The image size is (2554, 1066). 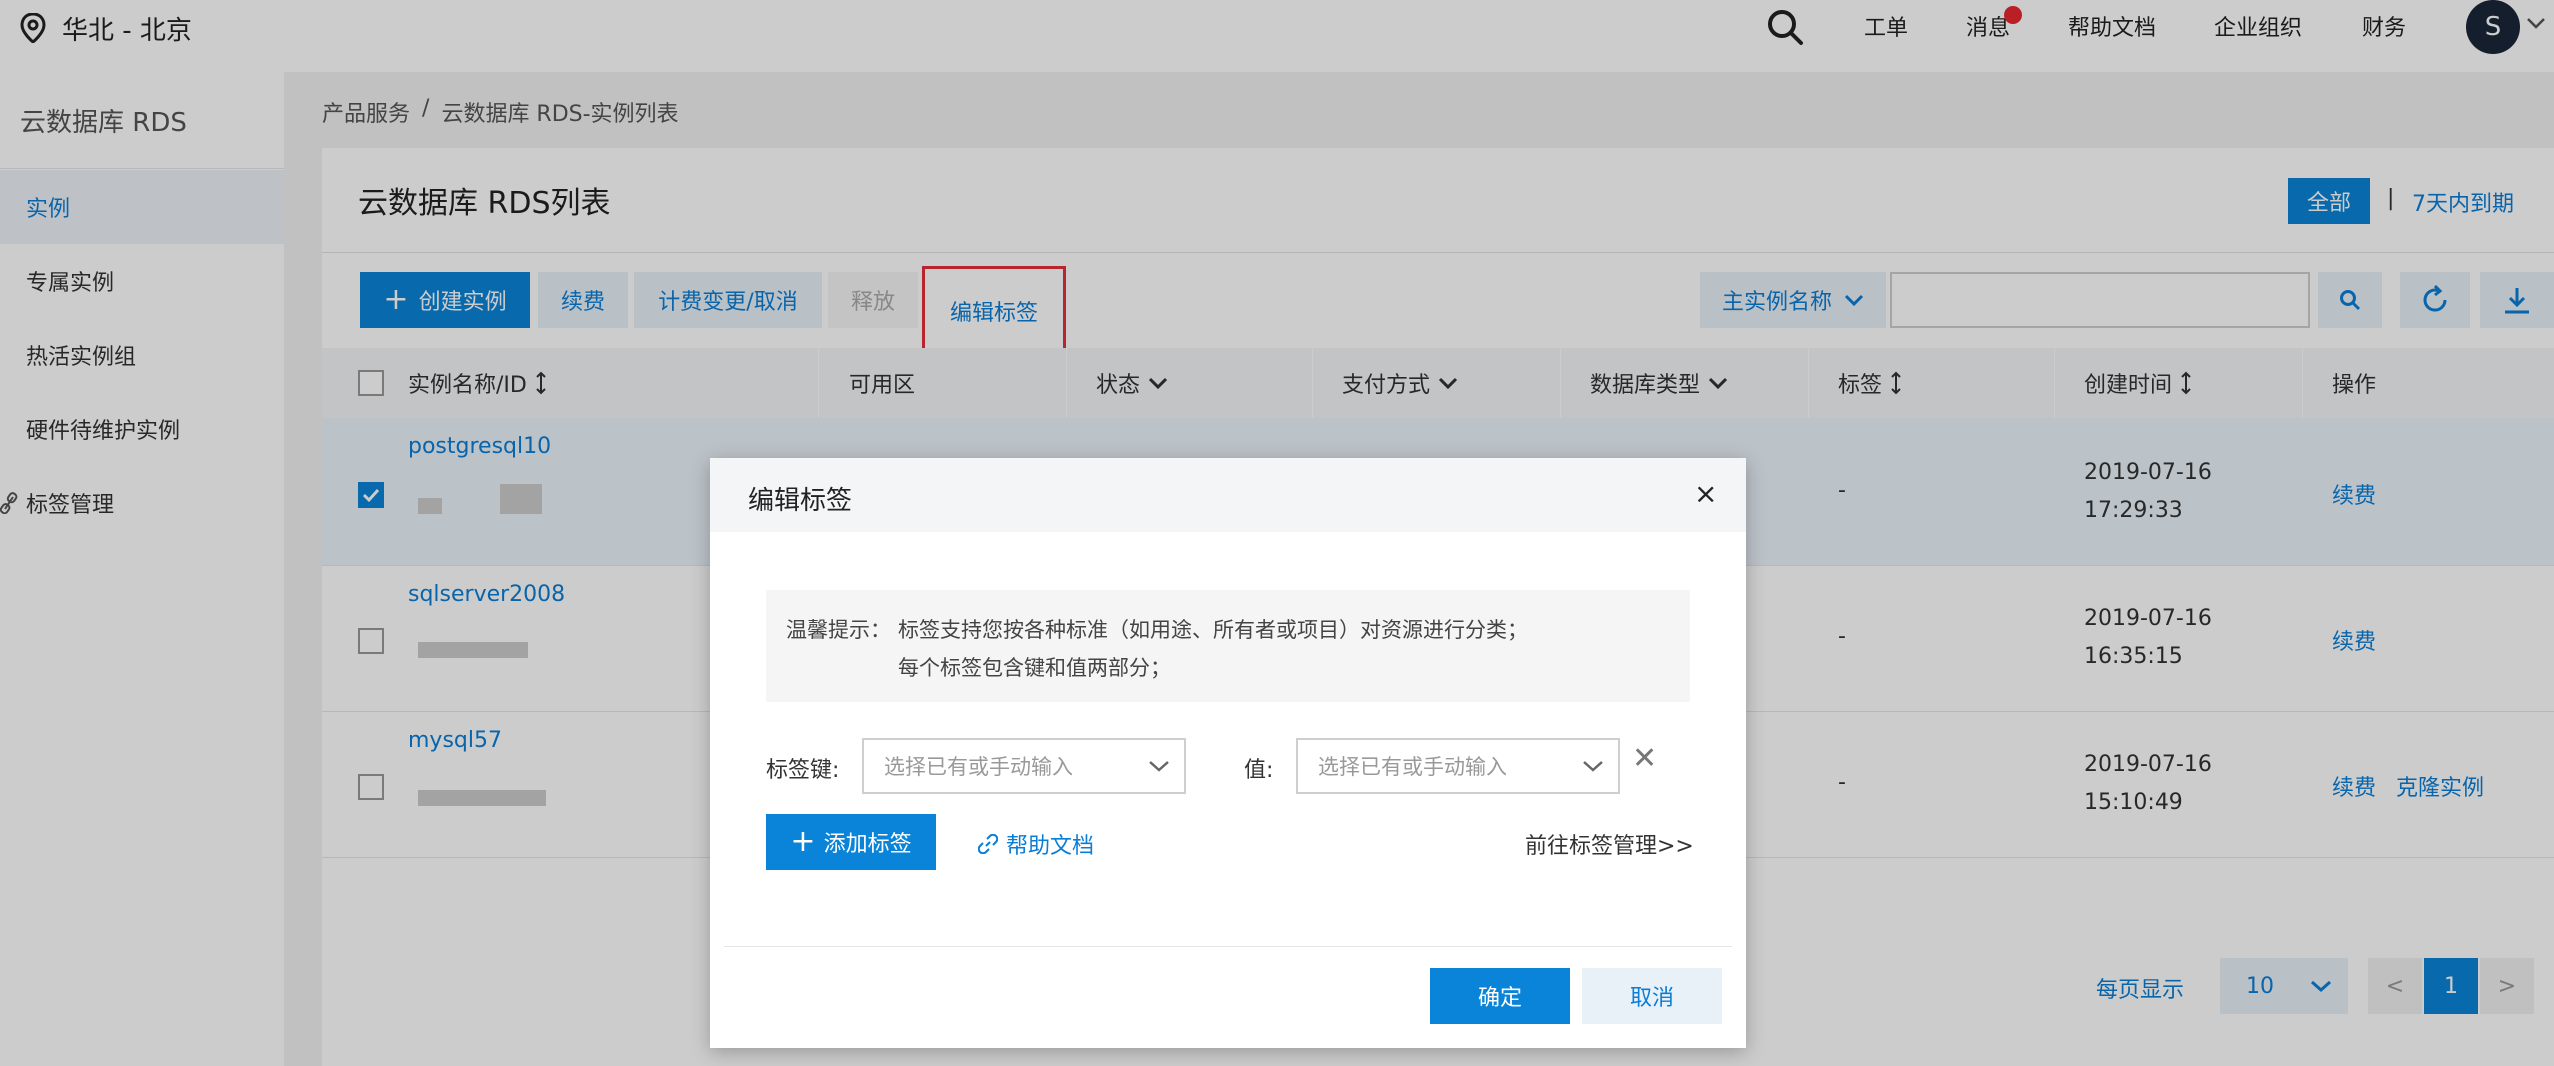 What do you see at coordinates (1259, 770) in the screenshot?
I see `tag-value-label: 值:` at bounding box center [1259, 770].